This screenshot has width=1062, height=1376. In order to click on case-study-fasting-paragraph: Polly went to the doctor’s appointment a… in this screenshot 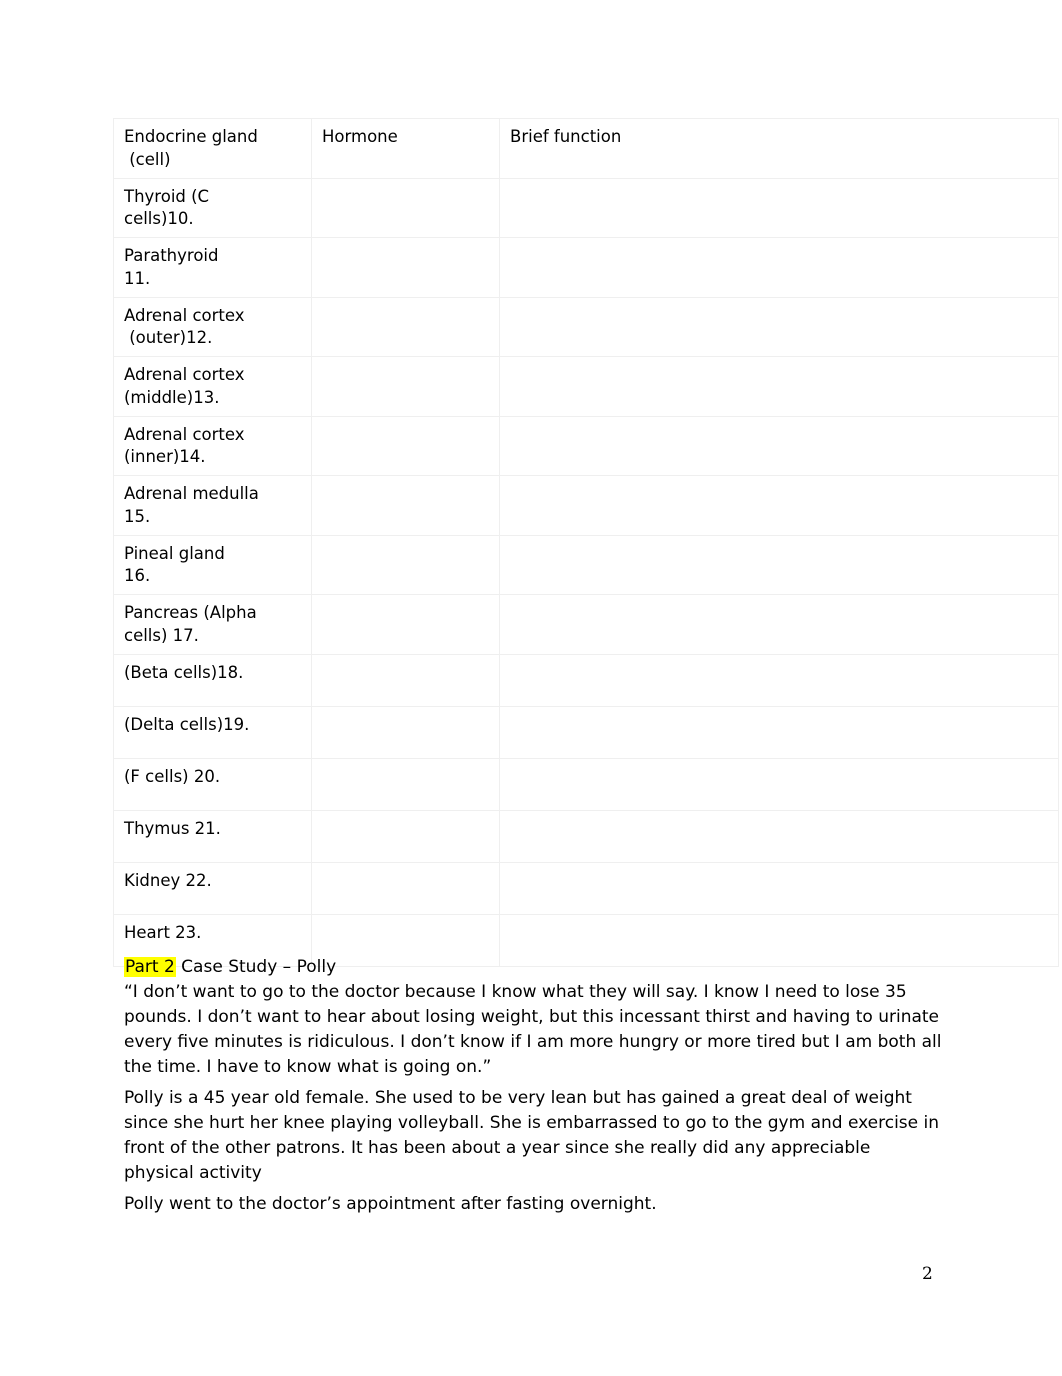, I will do `click(390, 1204)`.